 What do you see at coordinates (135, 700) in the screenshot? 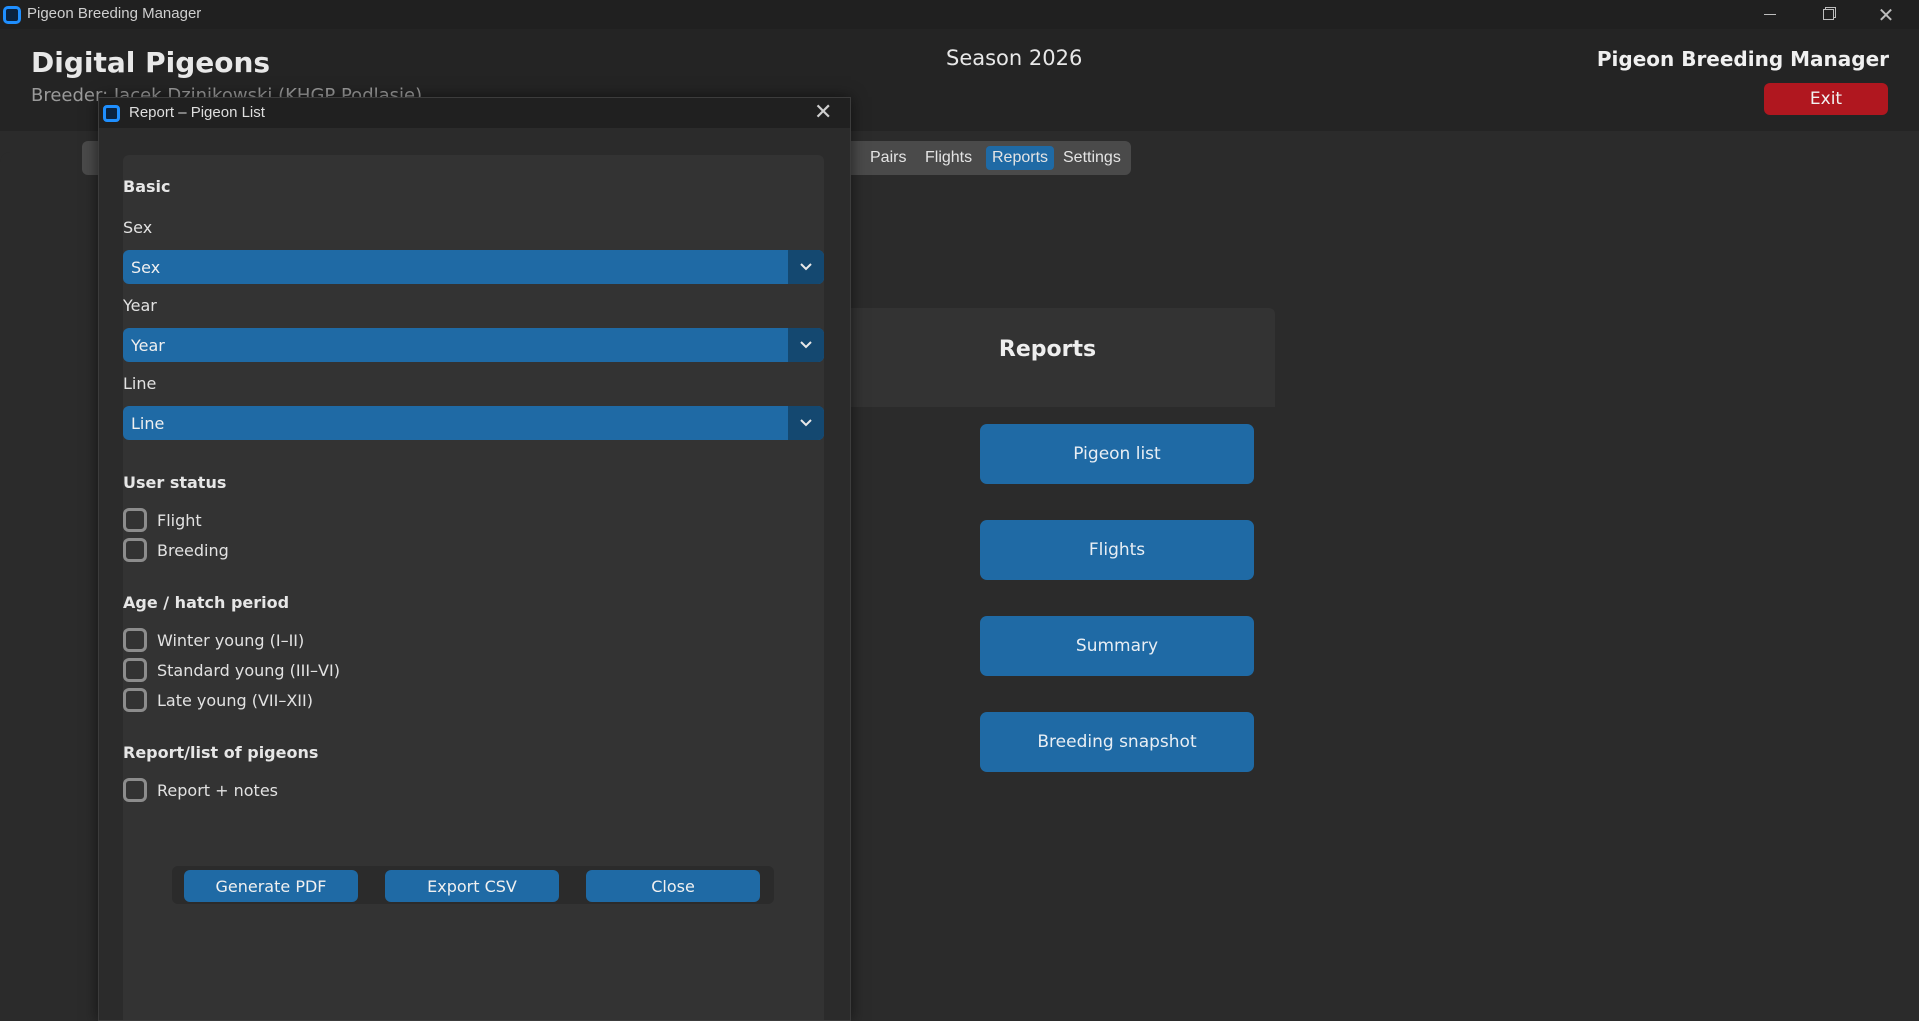
I see `late-young-checkbox` at bounding box center [135, 700].